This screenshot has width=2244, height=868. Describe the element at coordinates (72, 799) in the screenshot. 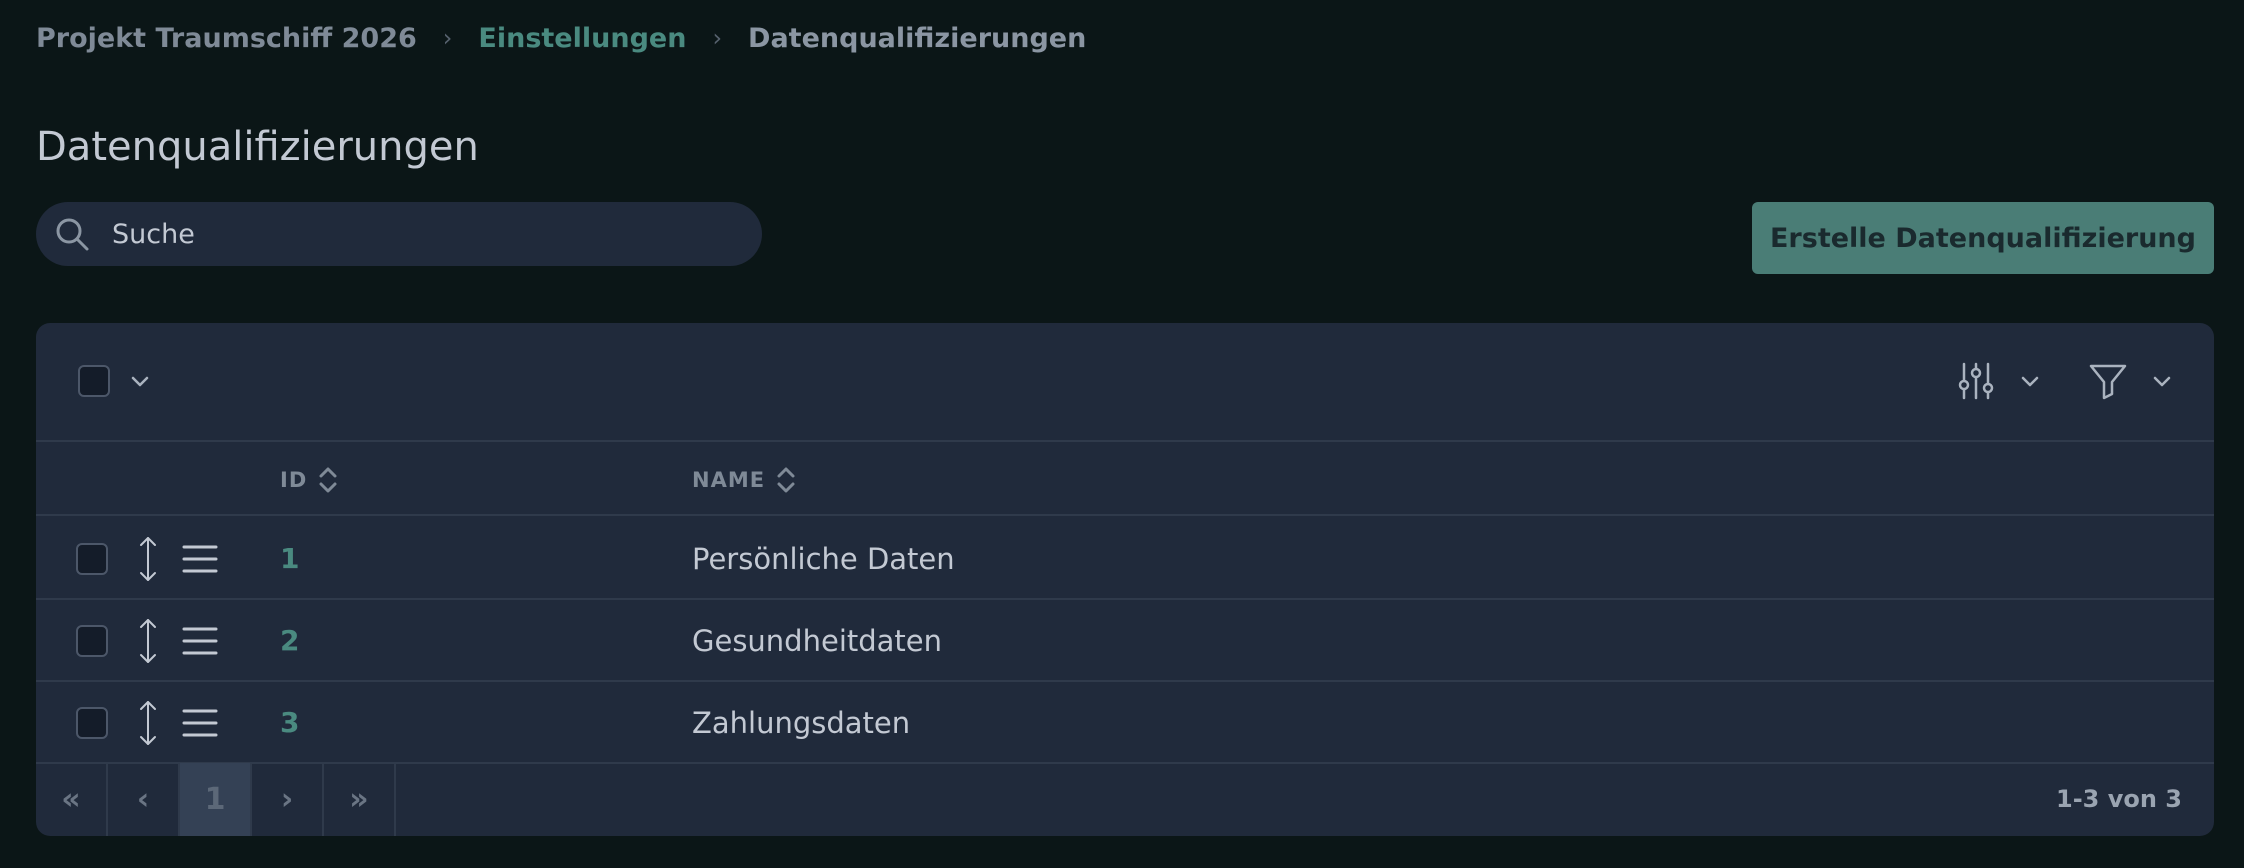

I see `first-page-button: «` at that location.